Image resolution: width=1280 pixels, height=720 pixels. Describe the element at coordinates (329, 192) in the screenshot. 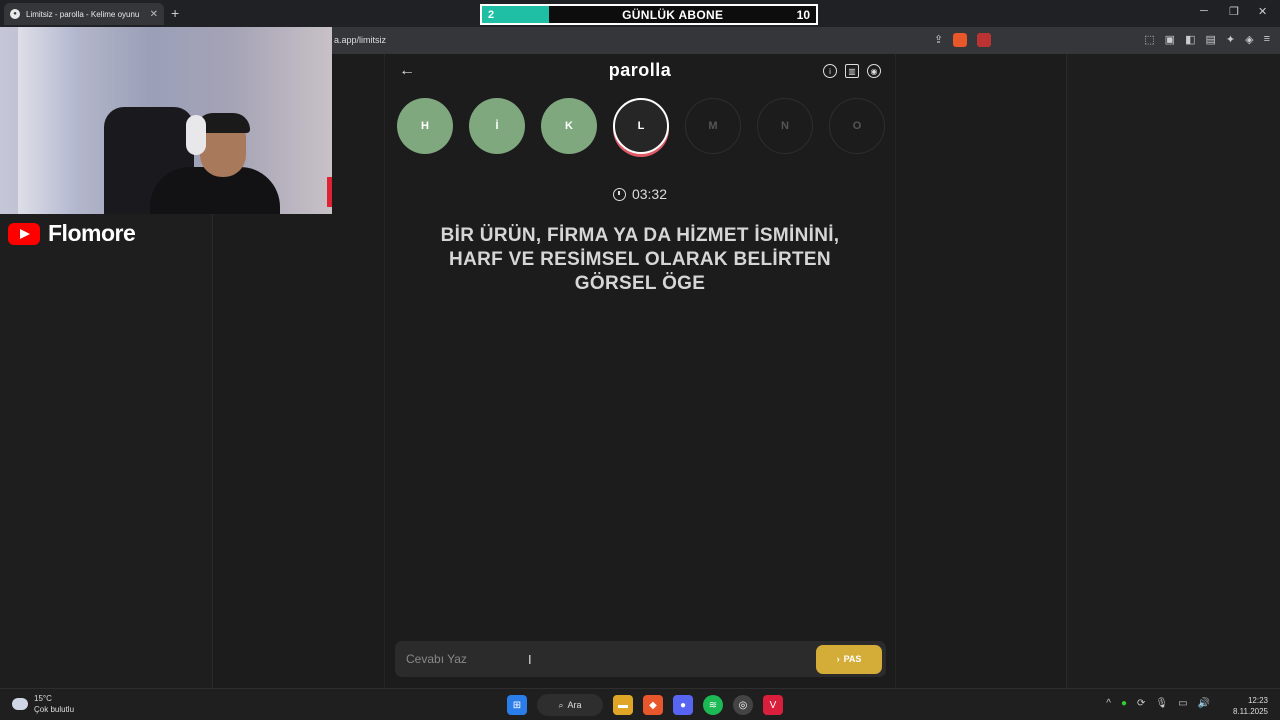

I see `red-light` at that location.